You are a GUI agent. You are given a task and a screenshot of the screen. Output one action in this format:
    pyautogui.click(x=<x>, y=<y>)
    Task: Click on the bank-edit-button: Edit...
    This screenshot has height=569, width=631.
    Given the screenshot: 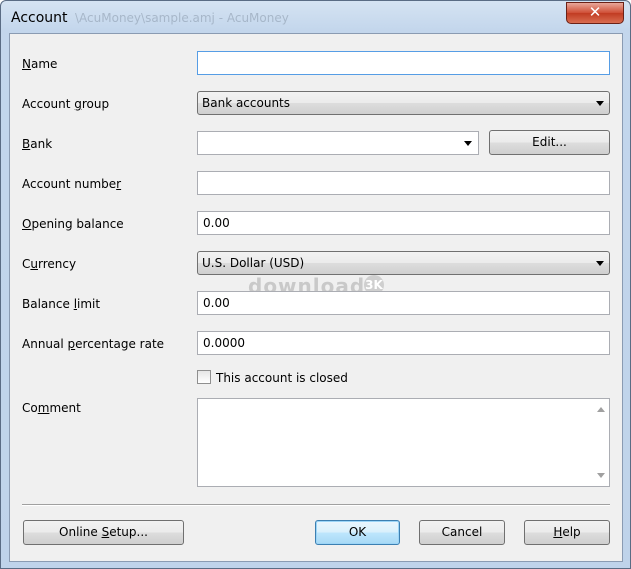 What is the action you would take?
    pyautogui.click(x=549, y=142)
    